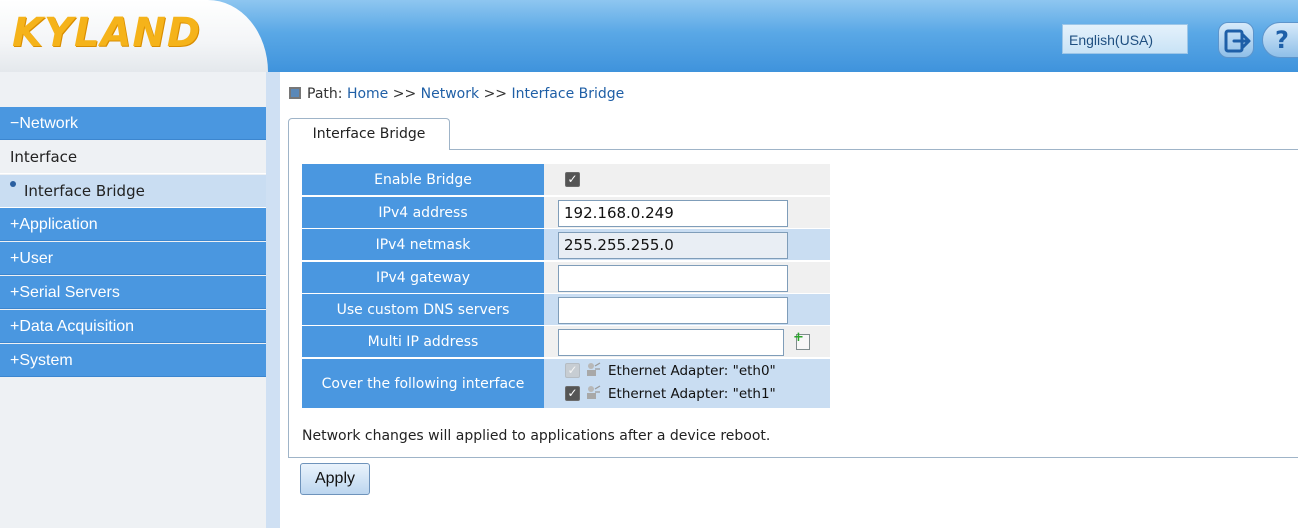 The width and height of the screenshot is (1298, 528). What do you see at coordinates (801, 340) in the screenshot?
I see `add-file-icon: +` at bounding box center [801, 340].